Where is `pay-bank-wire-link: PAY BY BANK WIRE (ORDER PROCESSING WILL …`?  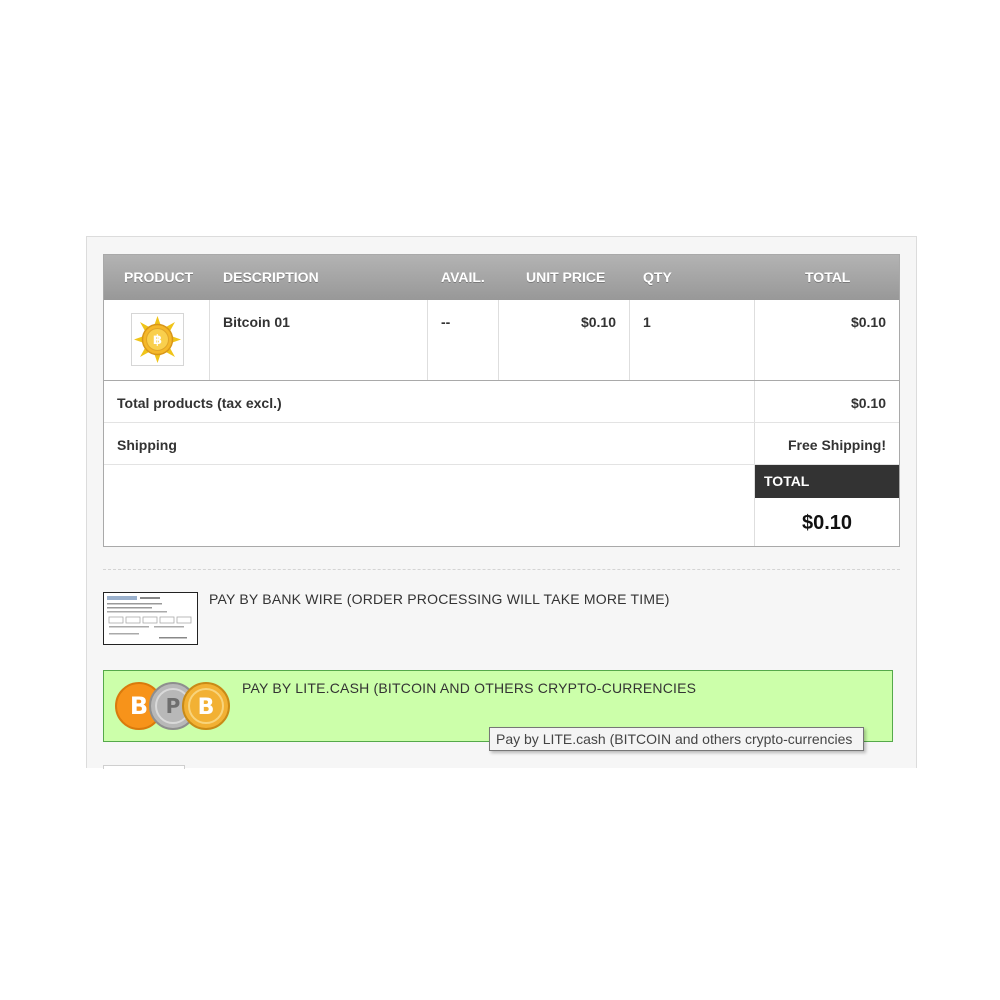
pay-bank-wire-link: PAY BY BANK WIRE (ORDER PROCESSING WILL … is located at coordinates (439, 599).